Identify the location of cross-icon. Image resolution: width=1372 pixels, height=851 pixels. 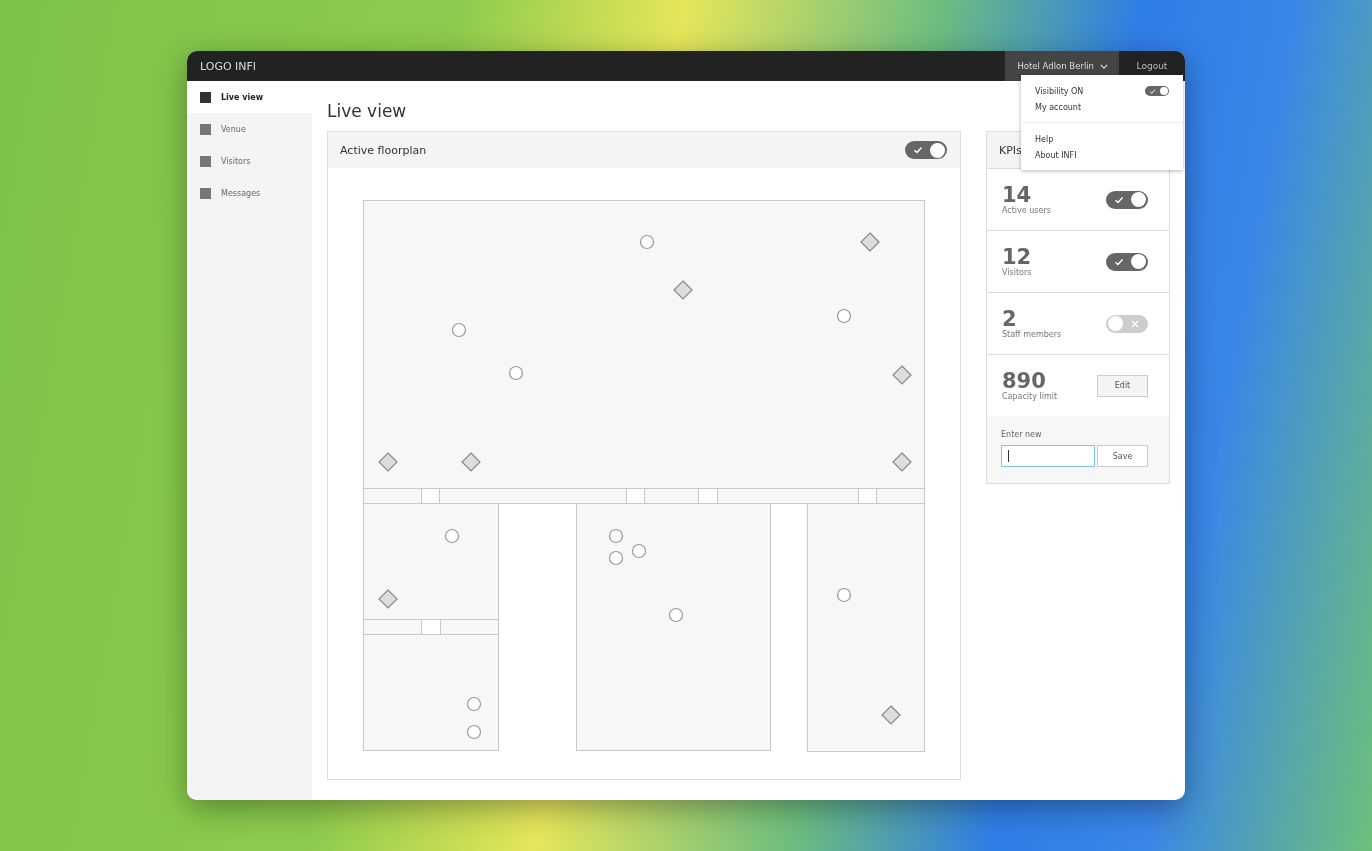
(1135, 323).